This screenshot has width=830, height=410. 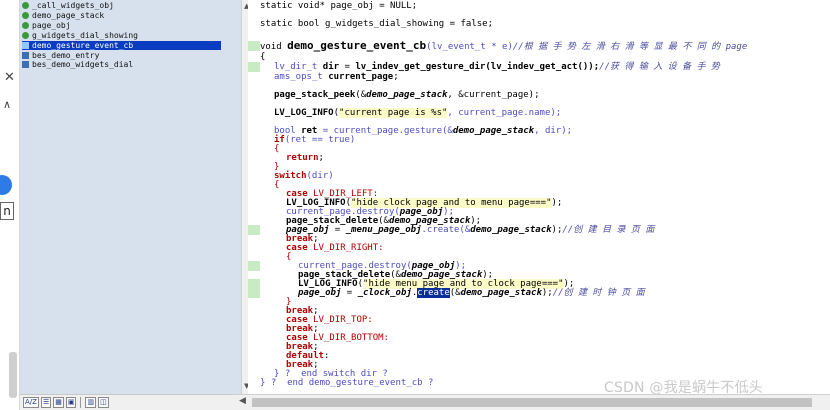 I want to click on code-line: return;, so click(x=305, y=158).